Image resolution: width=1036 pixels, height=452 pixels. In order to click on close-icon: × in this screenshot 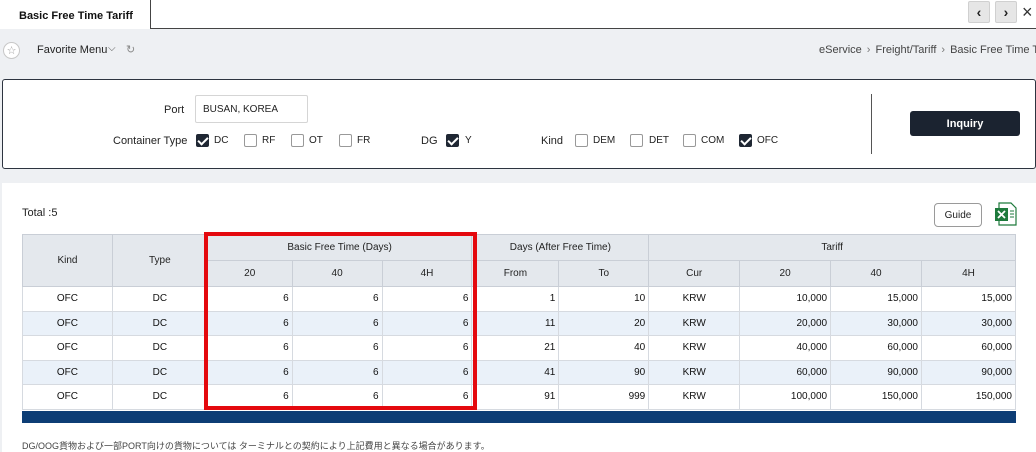, I will do `click(1027, 12)`.